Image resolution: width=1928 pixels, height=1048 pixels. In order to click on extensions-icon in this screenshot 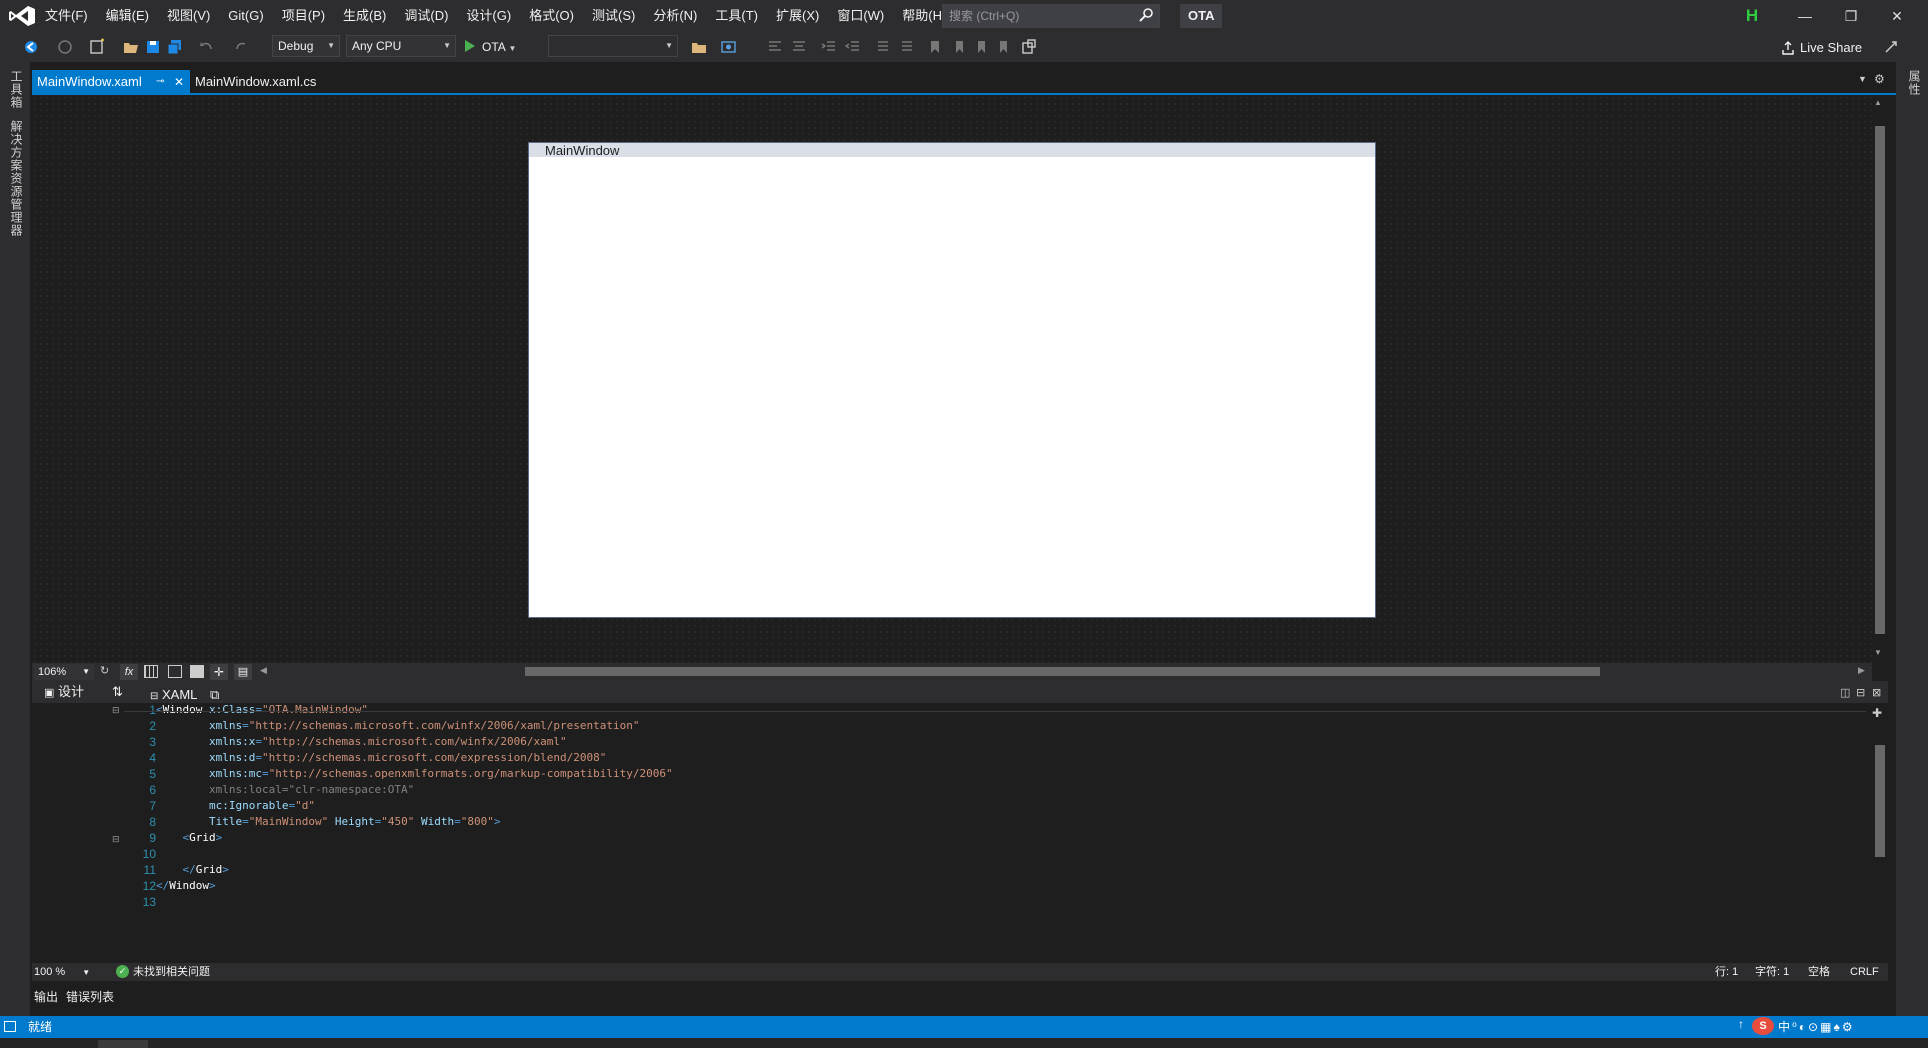, I will do `click(1029, 47)`.